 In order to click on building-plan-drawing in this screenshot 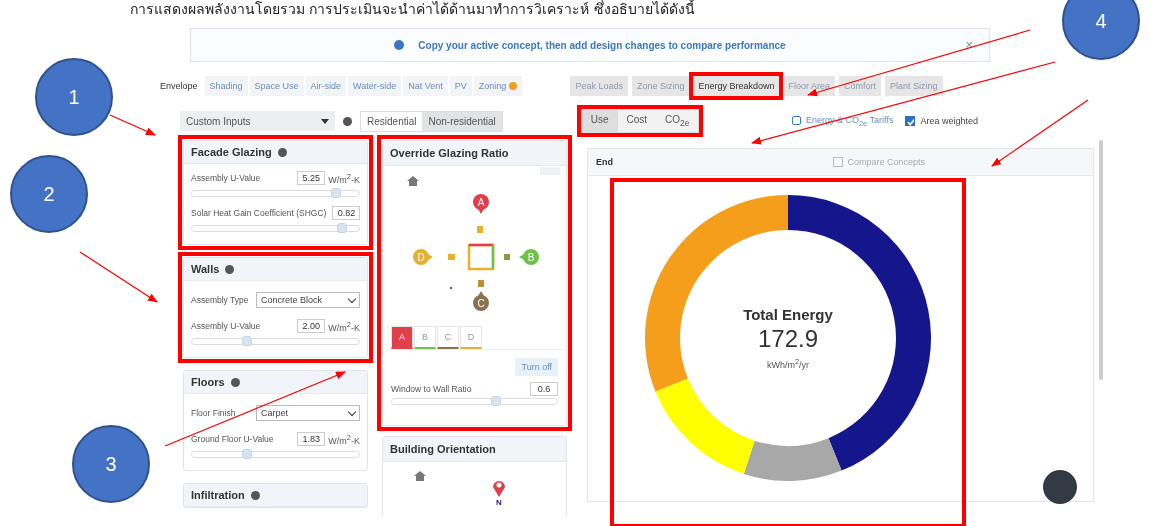, I will do `click(479, 258)`.